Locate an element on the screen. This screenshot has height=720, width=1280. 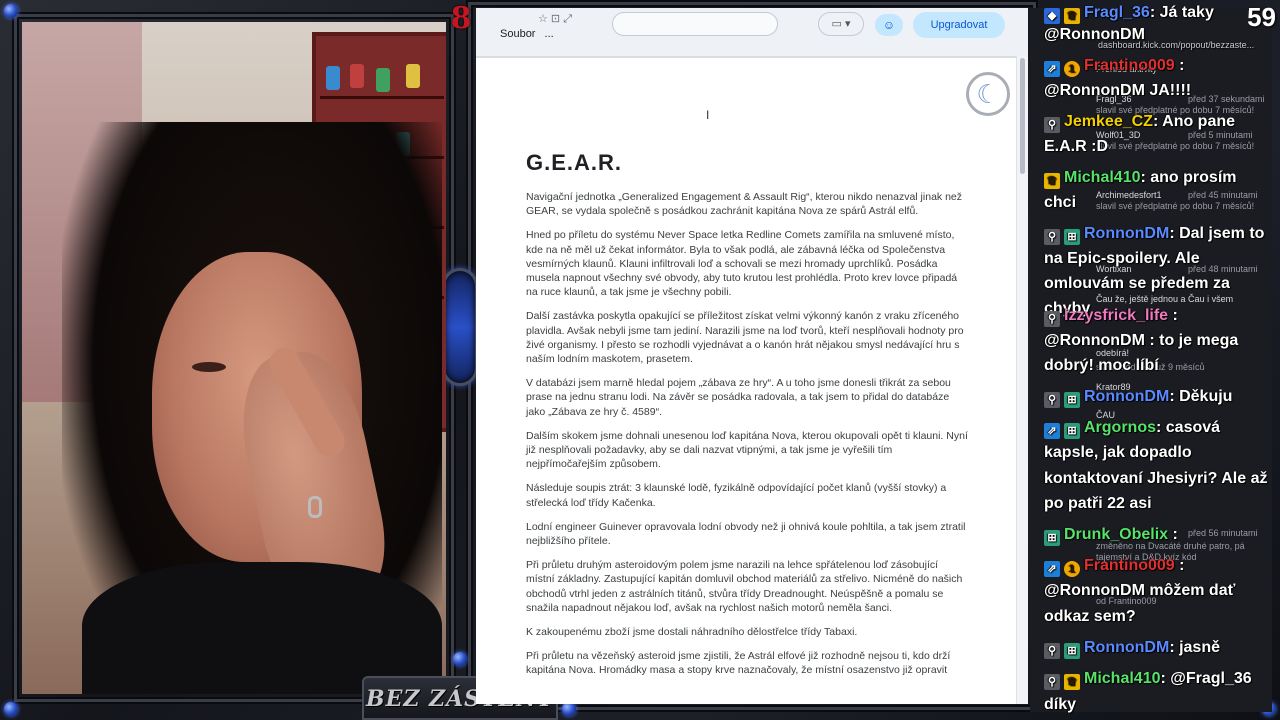
chat-message: ⇗ 1 Frantino009 : is located at coordinates (1162, 65).